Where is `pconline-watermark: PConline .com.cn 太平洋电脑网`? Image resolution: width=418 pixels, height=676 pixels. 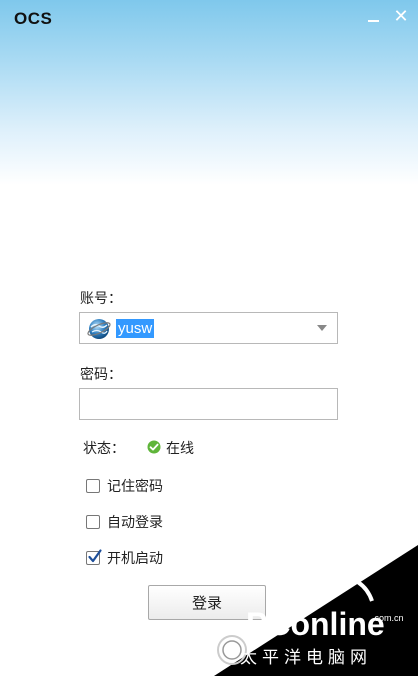 pconline-watermark: PConline .com.cn 太平洋电脑网 is located at coordinates (316, 610).